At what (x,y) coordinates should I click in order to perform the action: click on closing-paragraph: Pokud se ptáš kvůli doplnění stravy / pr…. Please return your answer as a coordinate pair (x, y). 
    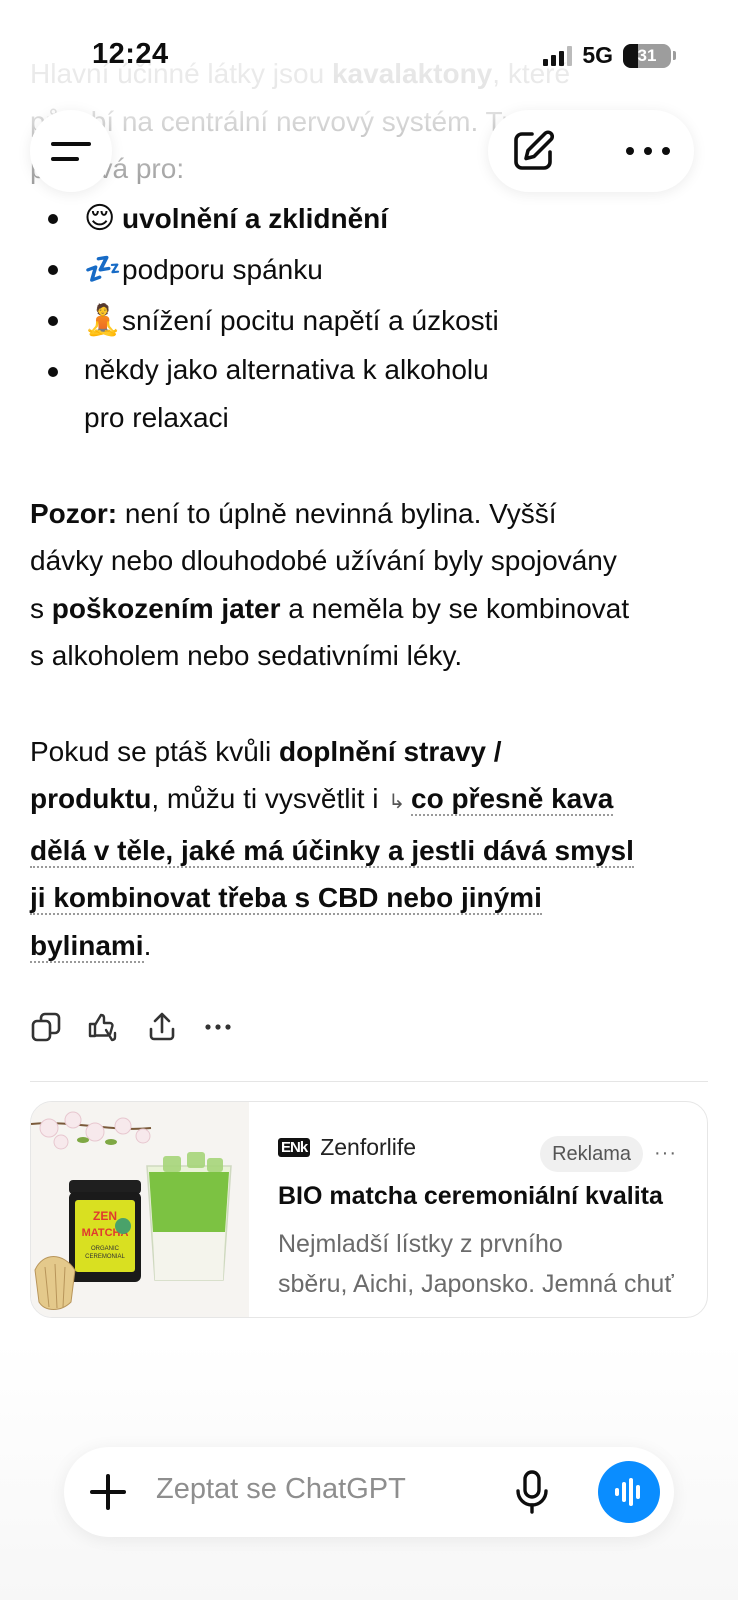
    Looking at the image, I should click on (370, 849).